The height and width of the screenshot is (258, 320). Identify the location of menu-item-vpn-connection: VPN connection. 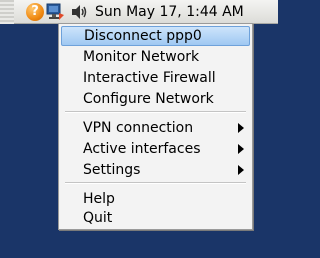
(155, 128).